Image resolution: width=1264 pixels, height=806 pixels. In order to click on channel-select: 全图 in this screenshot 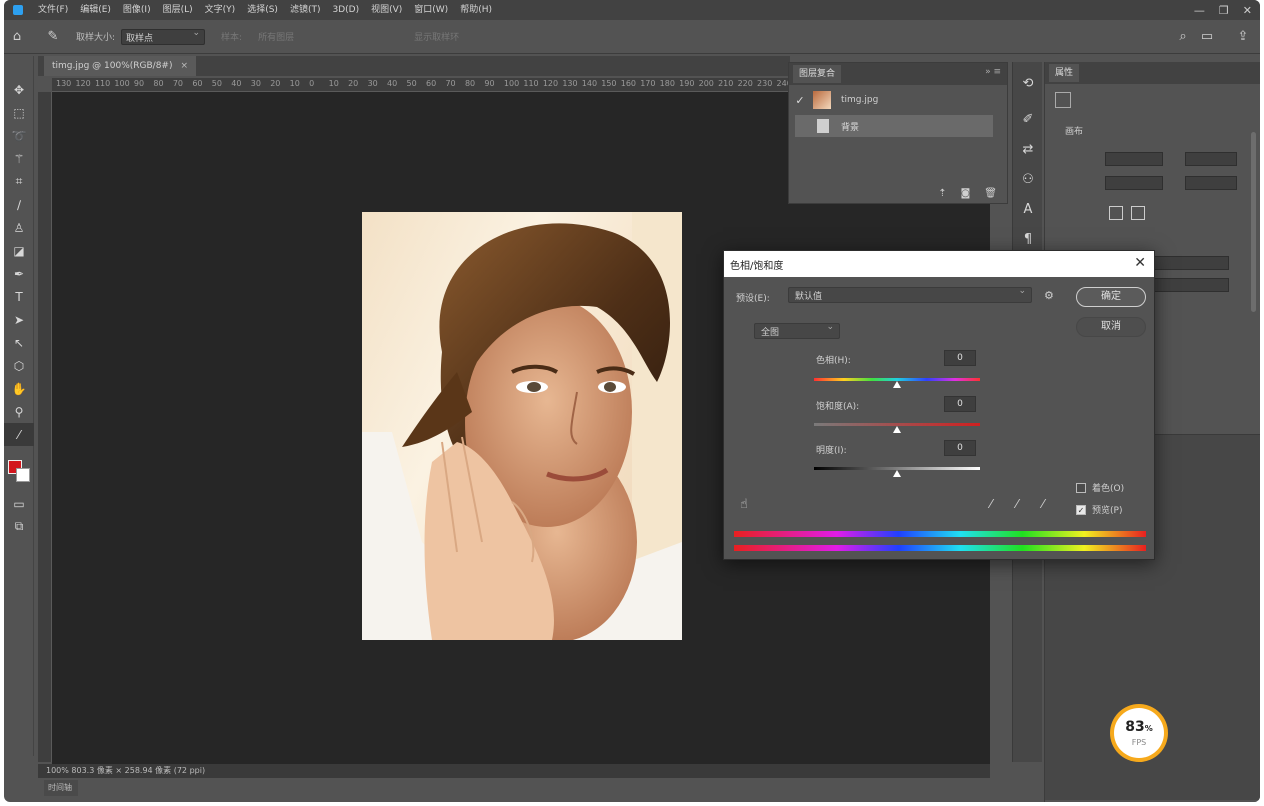, I will do `click(797, 330)`.